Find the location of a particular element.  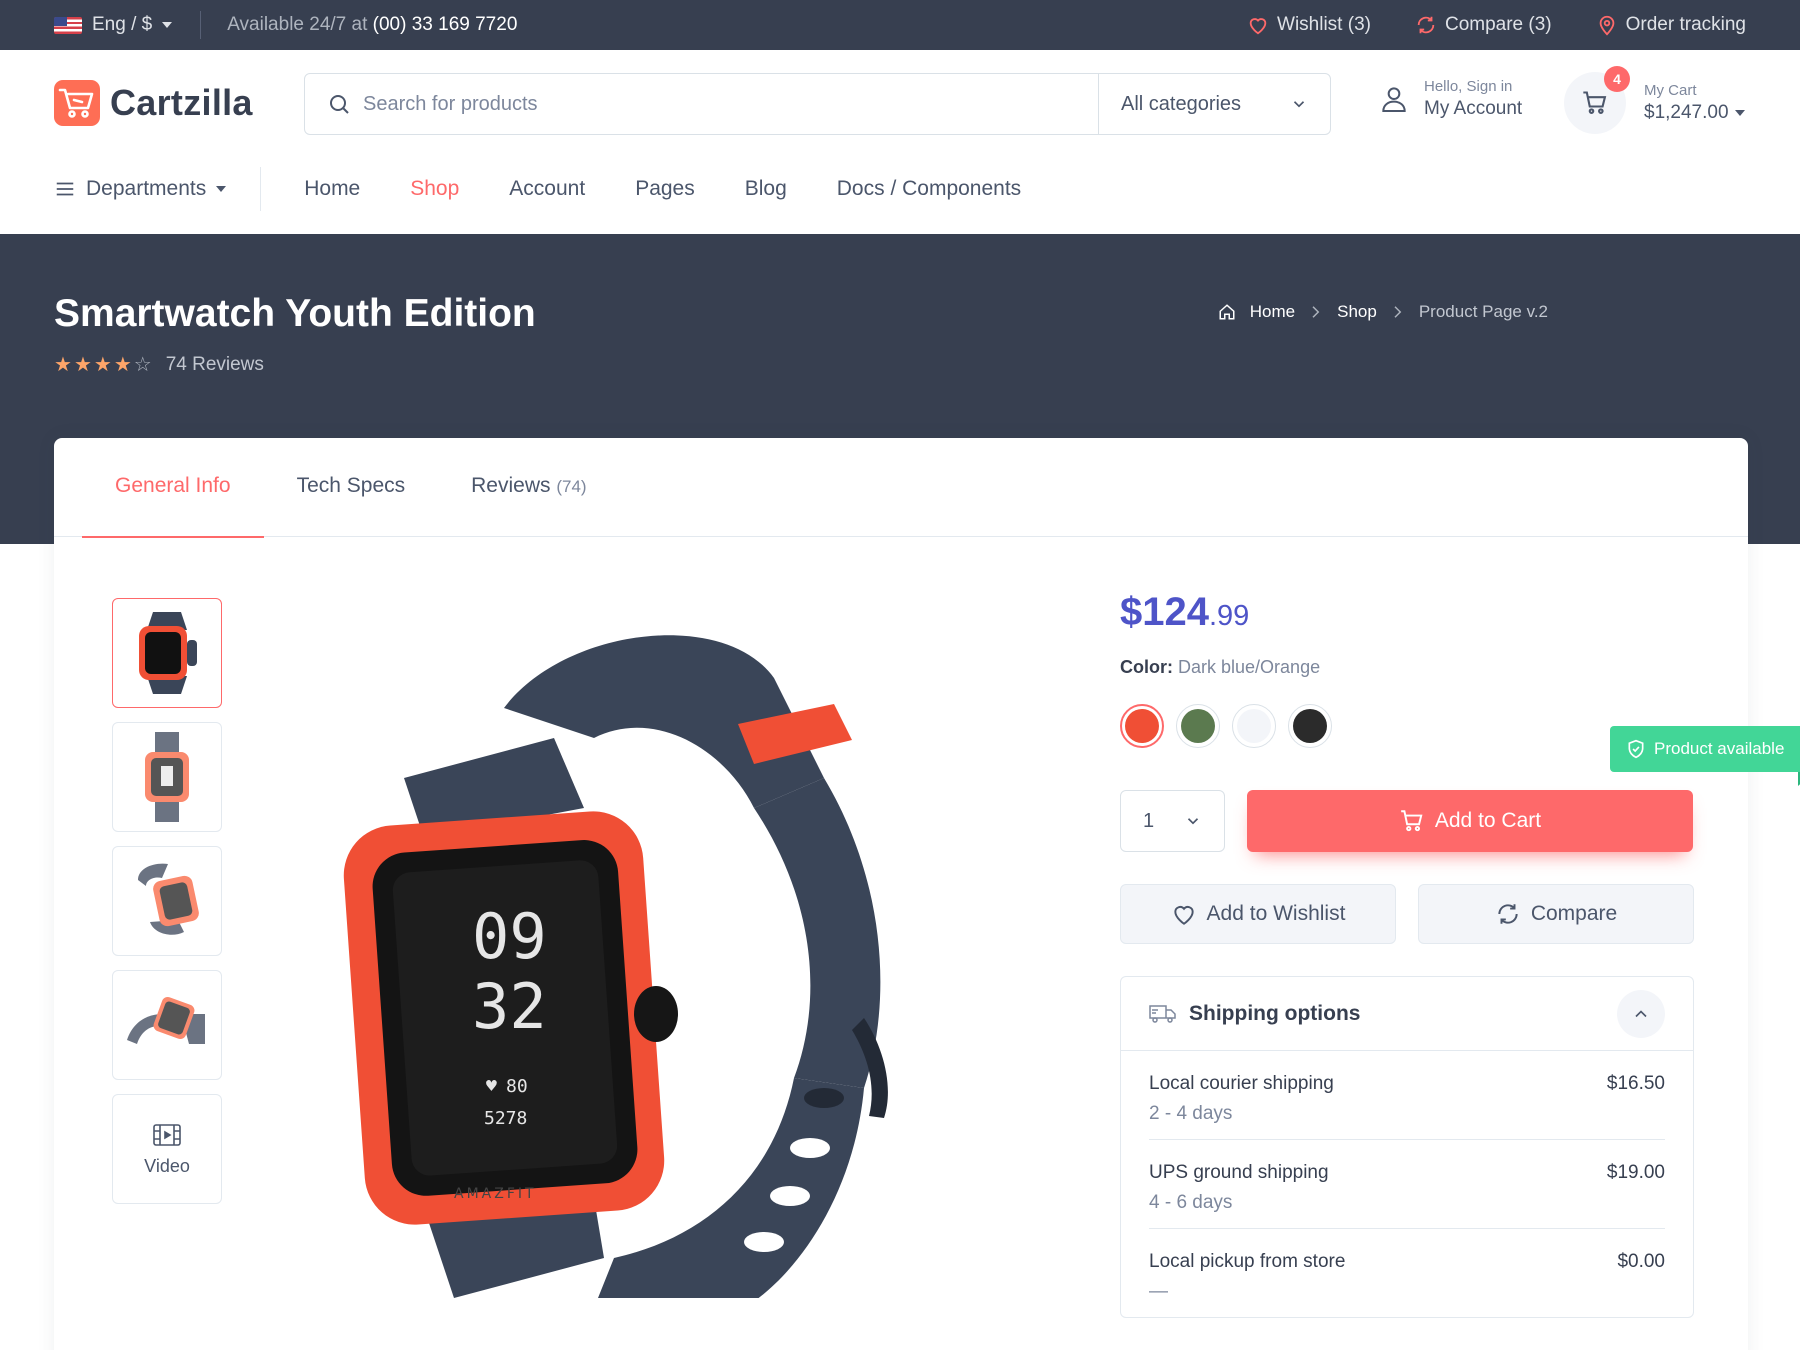

departments-label: Departments is located at coordinates (146, 188).